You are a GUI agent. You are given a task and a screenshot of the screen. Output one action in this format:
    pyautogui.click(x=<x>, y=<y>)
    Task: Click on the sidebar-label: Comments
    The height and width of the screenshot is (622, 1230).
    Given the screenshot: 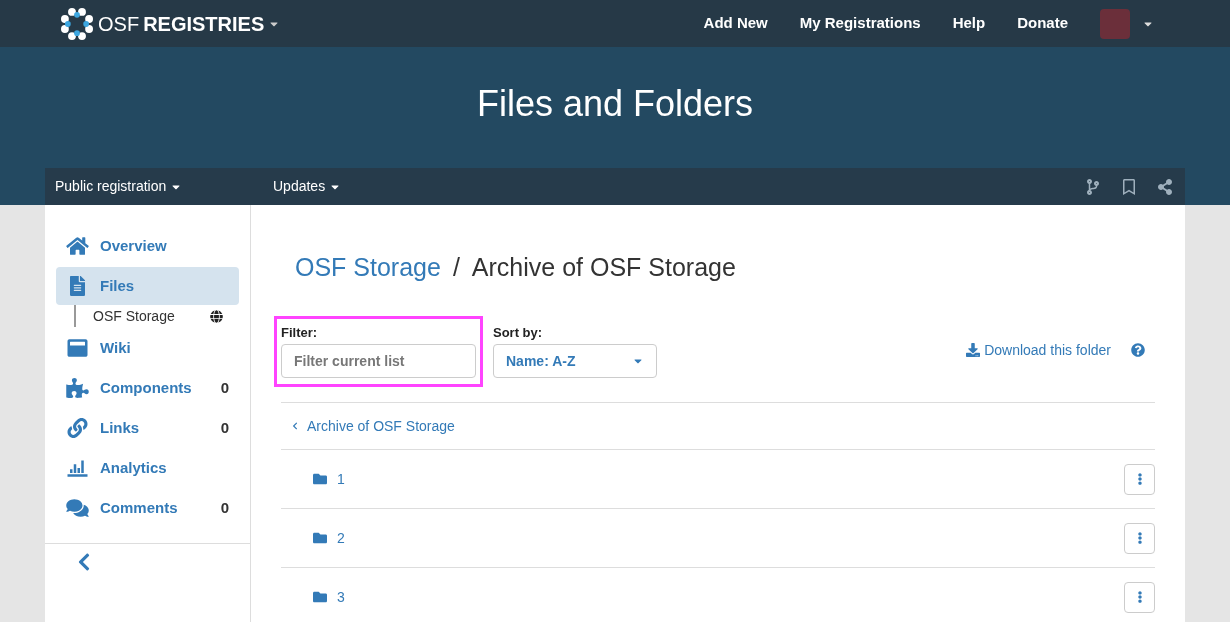 What is the action you would take?
    pyautogui.click(x=139, y=507)
    